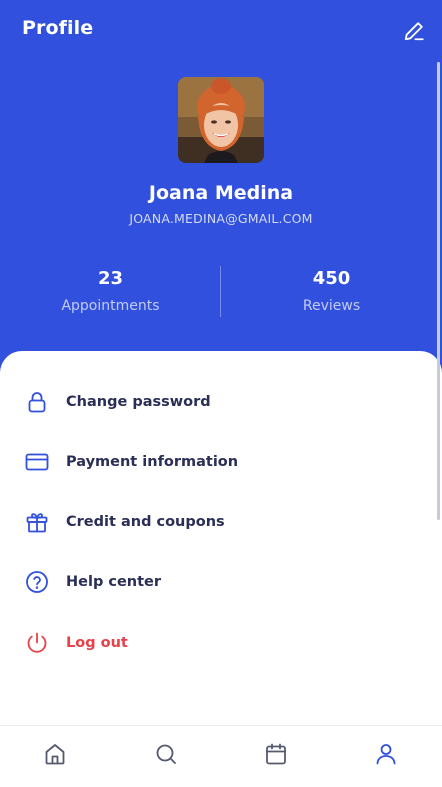 The width and height of the screenshot is (442, 787). What do you see at coordinates (221, 582) in the screenshot?
I see `menu-item-help-center: Help center` at bounding box center [221, 582].